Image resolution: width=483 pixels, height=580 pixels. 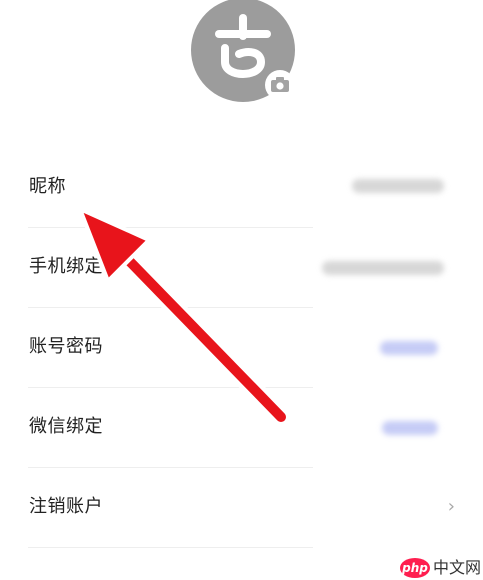 I want to click on camera-badge, so click(x=280, y=85).